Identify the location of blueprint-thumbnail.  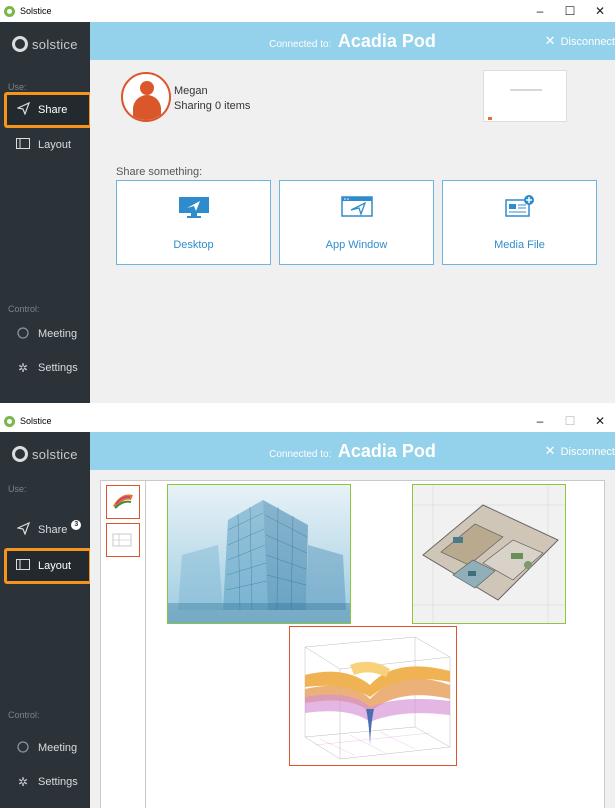
(123, 540).